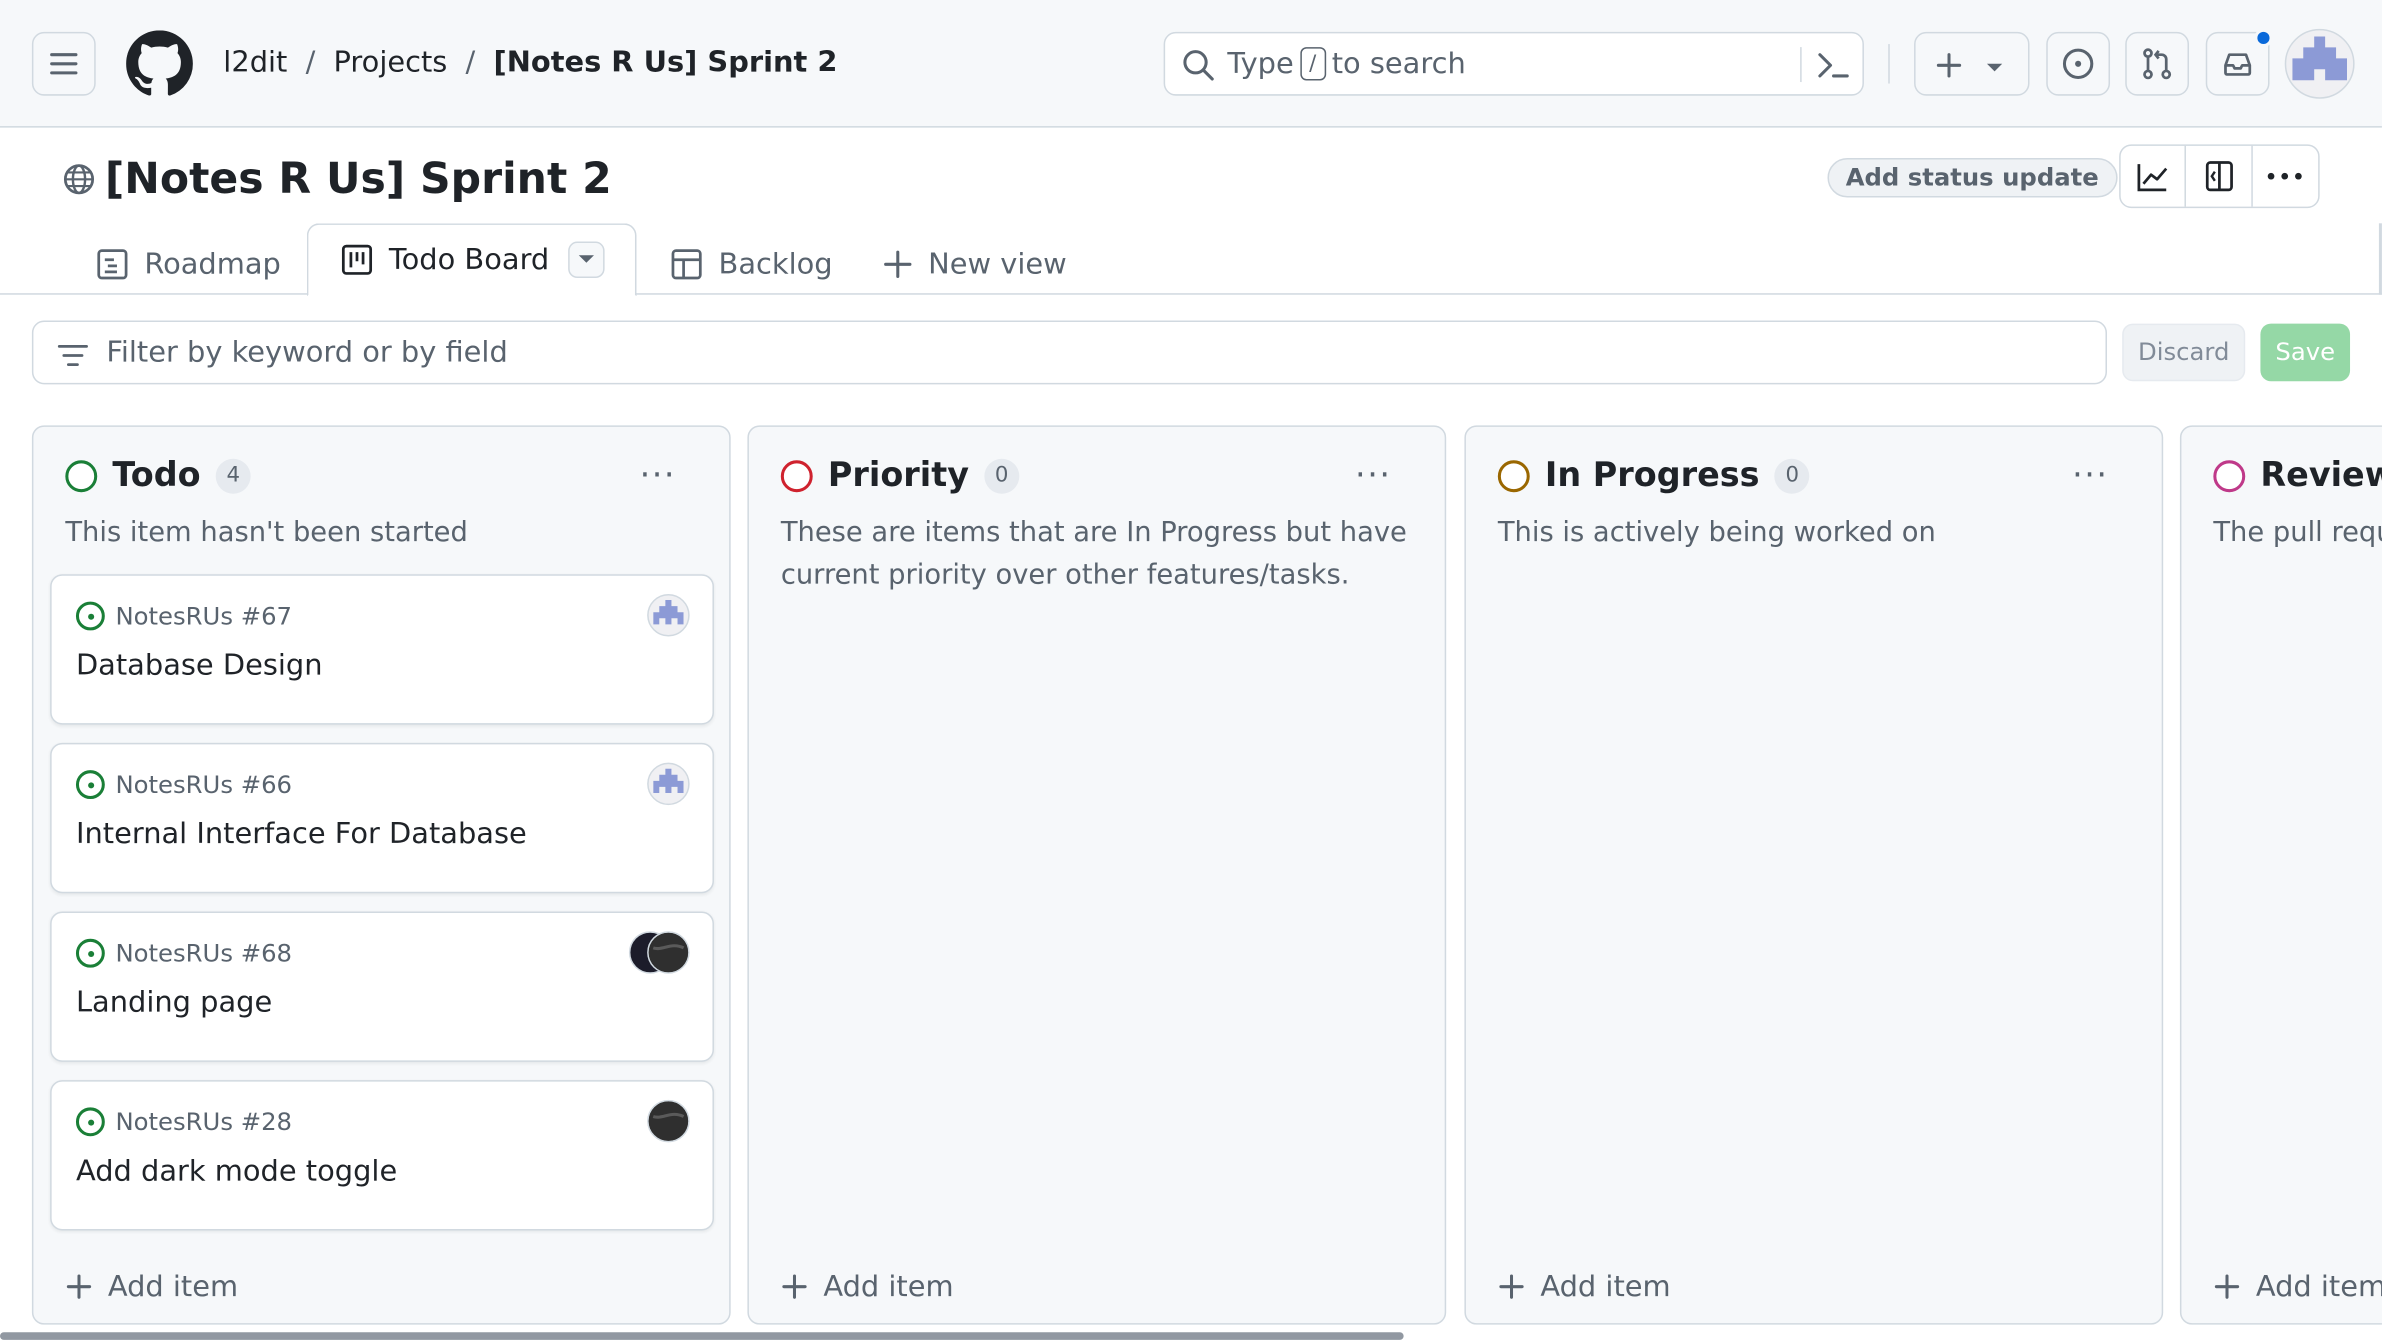  What do you see at coordinates (159, 63) in the screenshot?
I see `github-logo` at bounding box center [159, 63].